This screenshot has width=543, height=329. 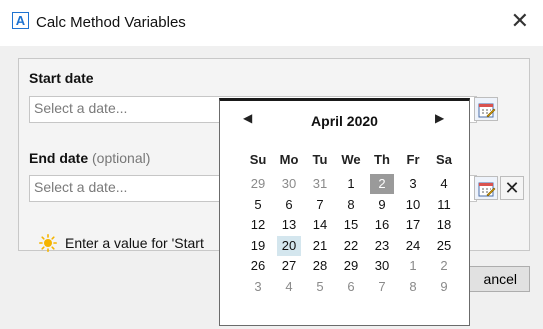 I want to click on calendar-day: 19, so click(x=258, y=246).